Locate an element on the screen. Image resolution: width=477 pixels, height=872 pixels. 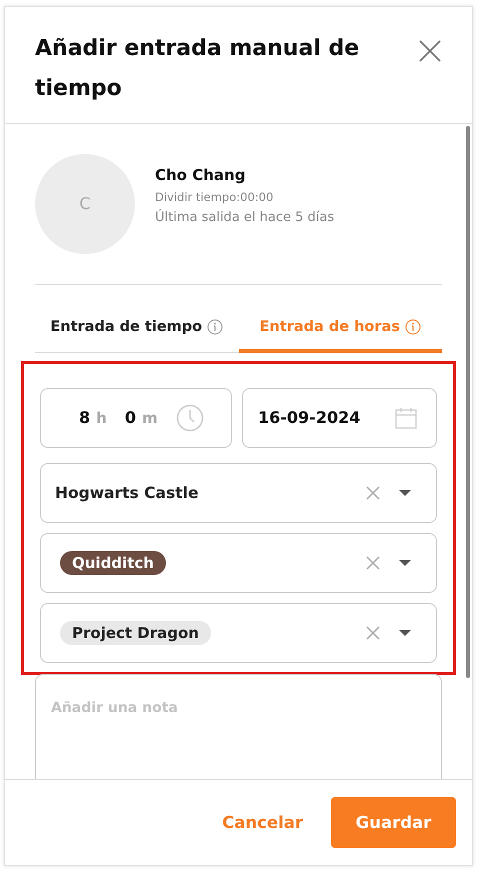
duration-field: 8 h 0 m is located at coordinates (136, 418).